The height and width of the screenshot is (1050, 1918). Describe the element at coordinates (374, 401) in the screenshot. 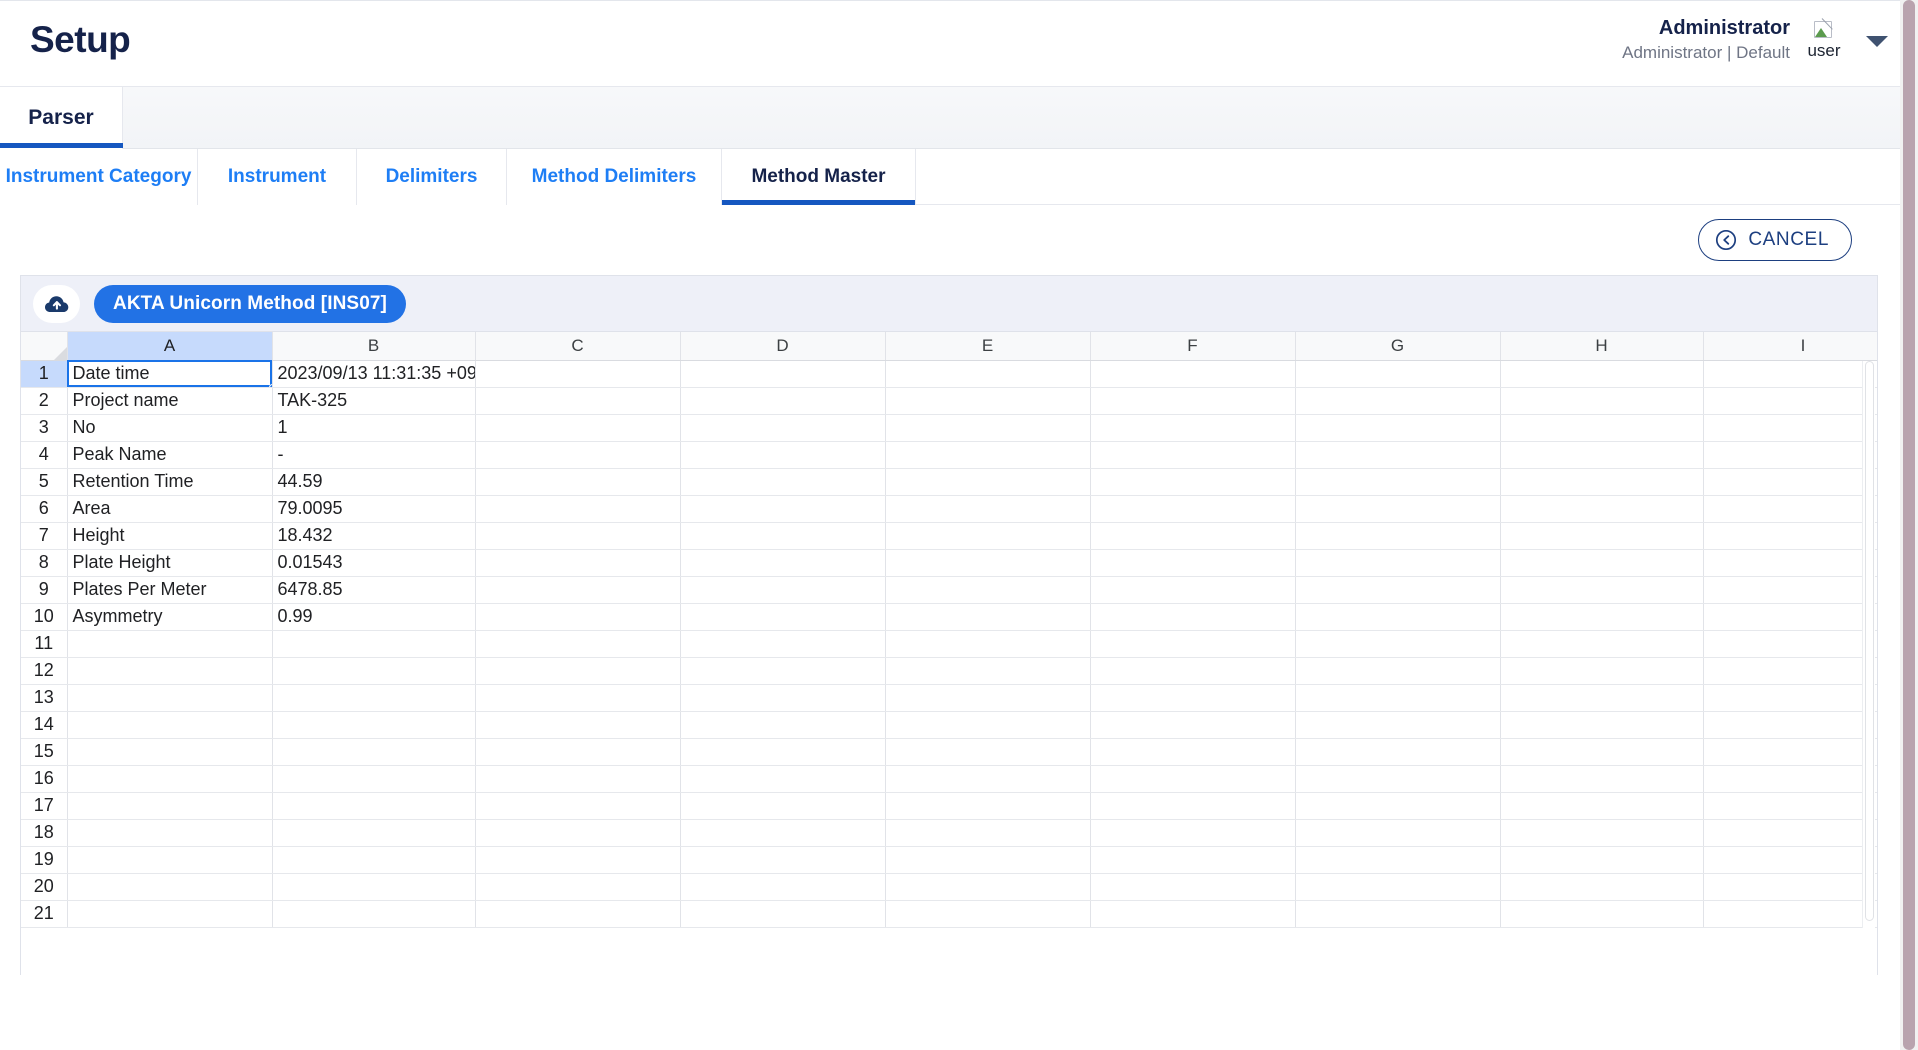

I see `cell-B2: TAK-325` at that location.